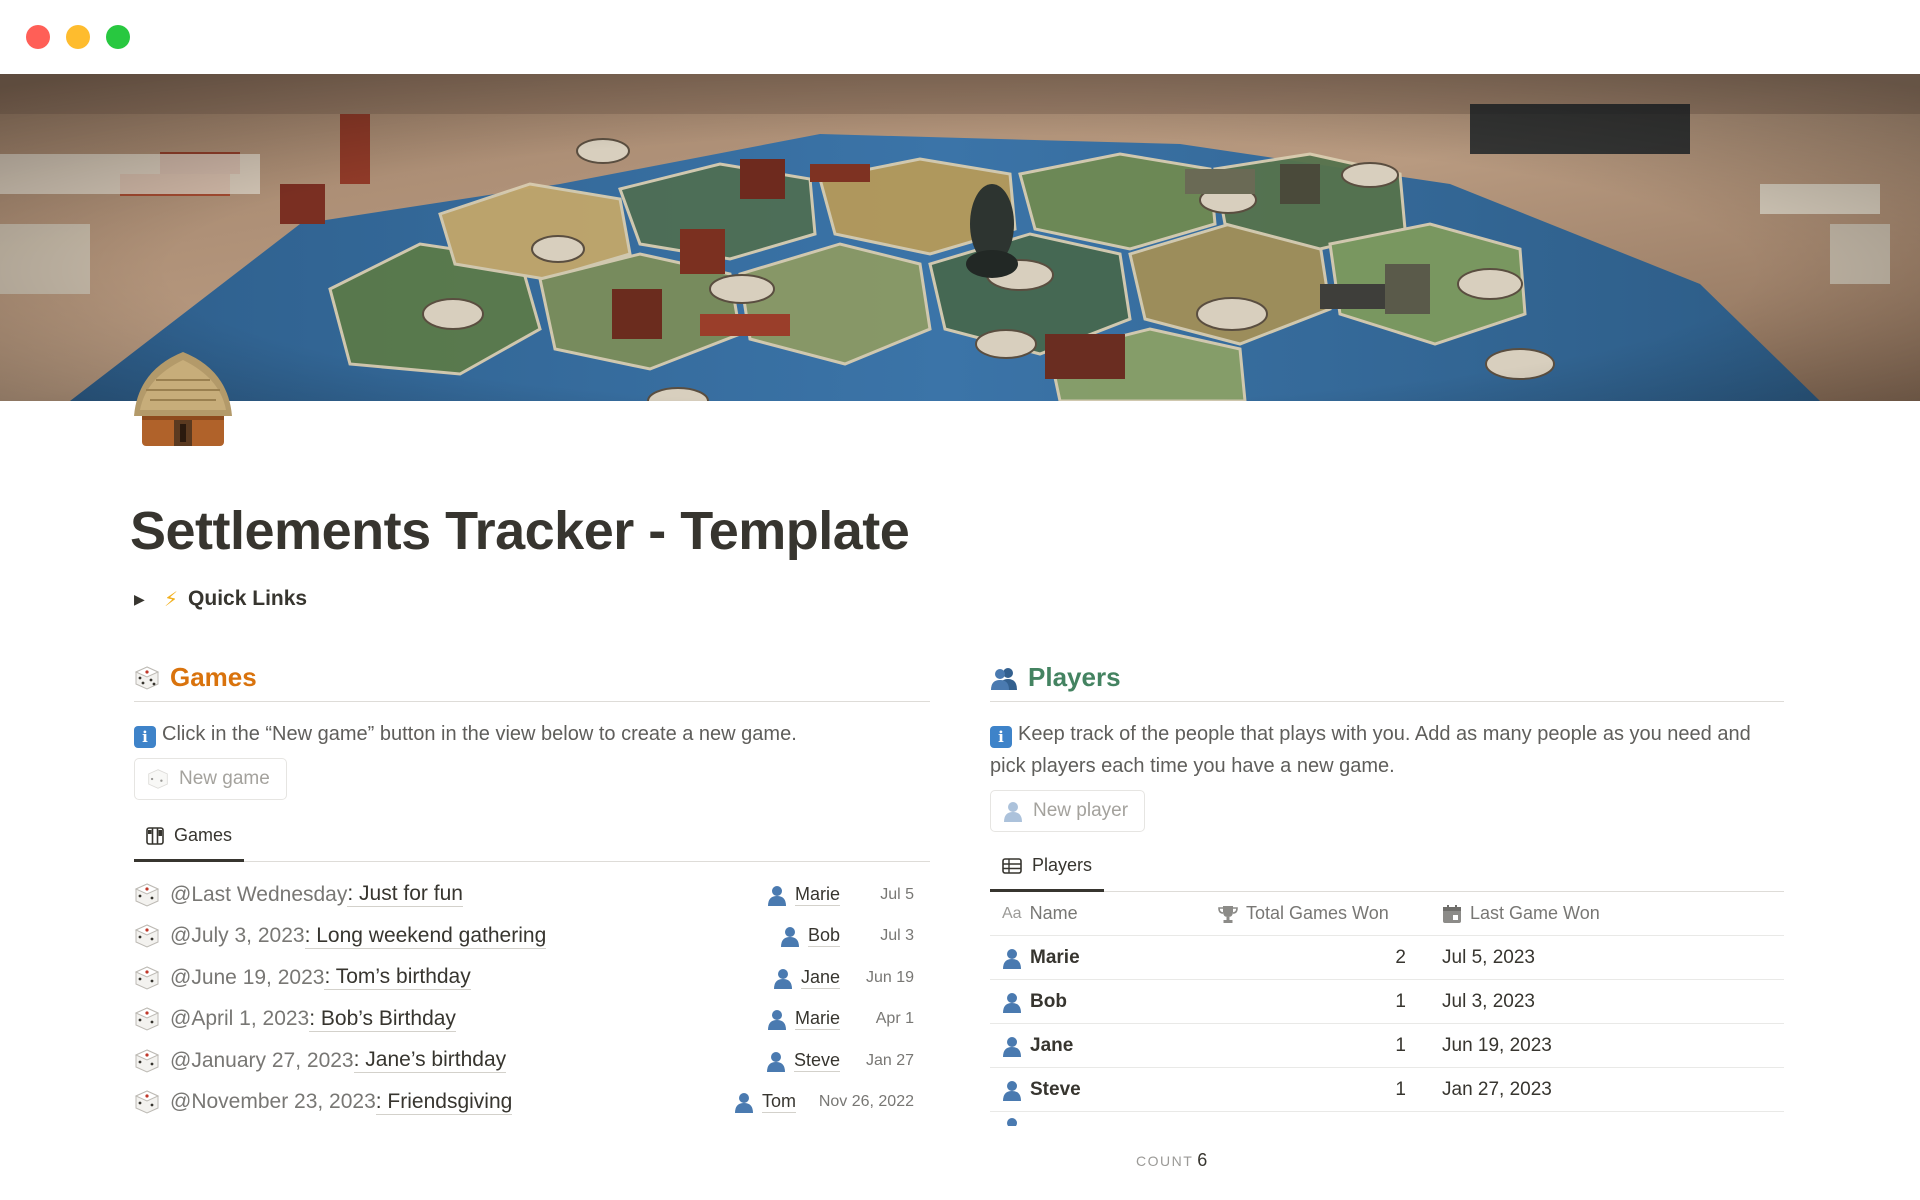 This screenshot has height=1200, width=1920. I want to click on game-winner: Tom, so click(765, 1102).